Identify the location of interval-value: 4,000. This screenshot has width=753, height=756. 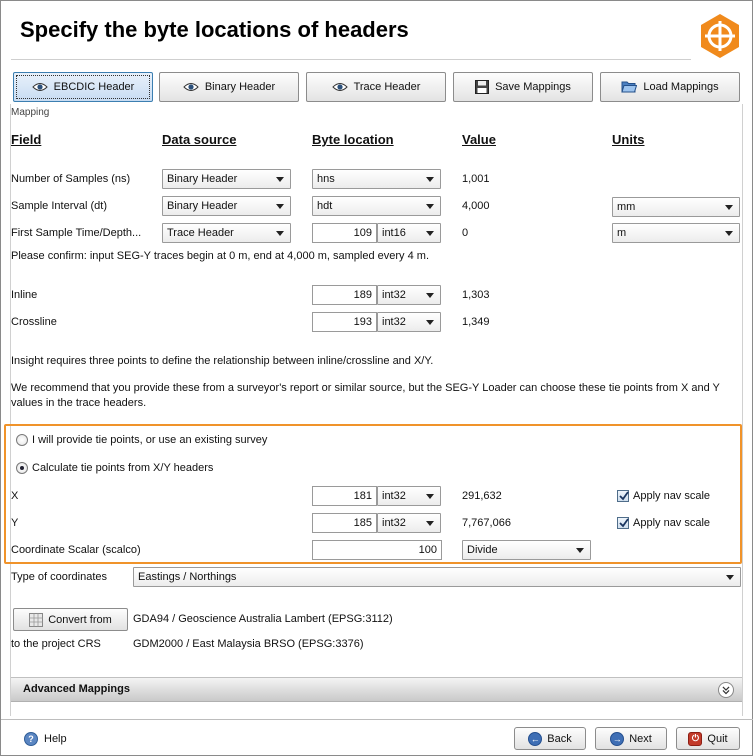
(476, 206).